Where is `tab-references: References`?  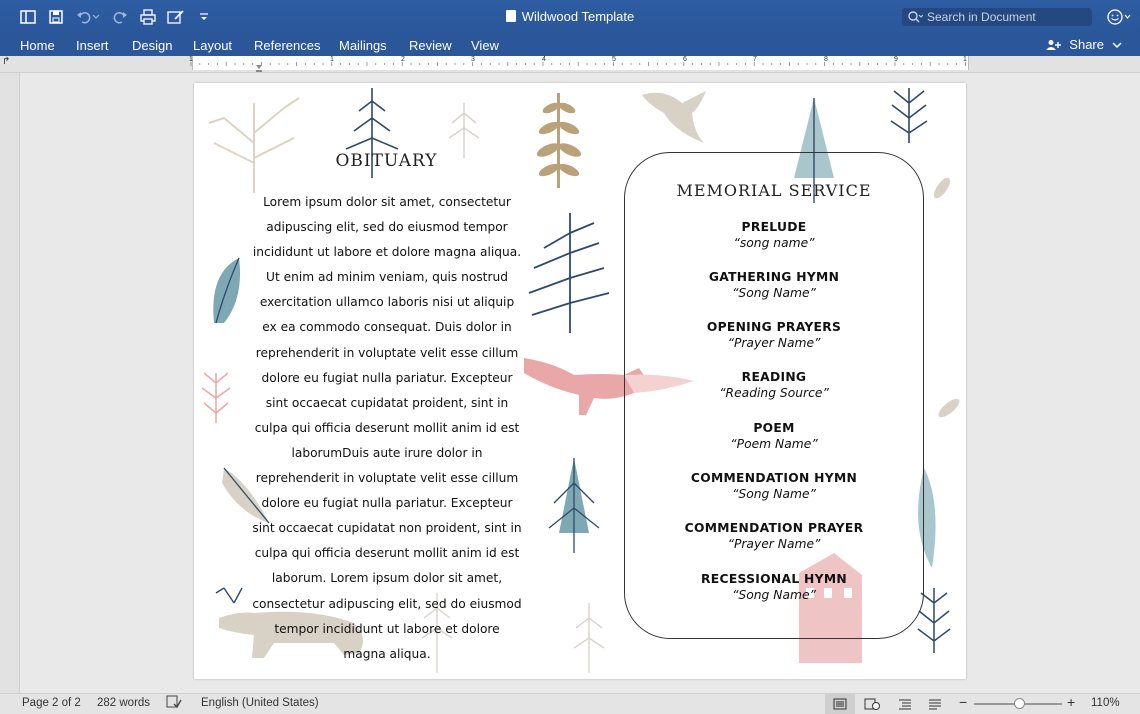
tab-references: References is located at coordinates (287, 45).